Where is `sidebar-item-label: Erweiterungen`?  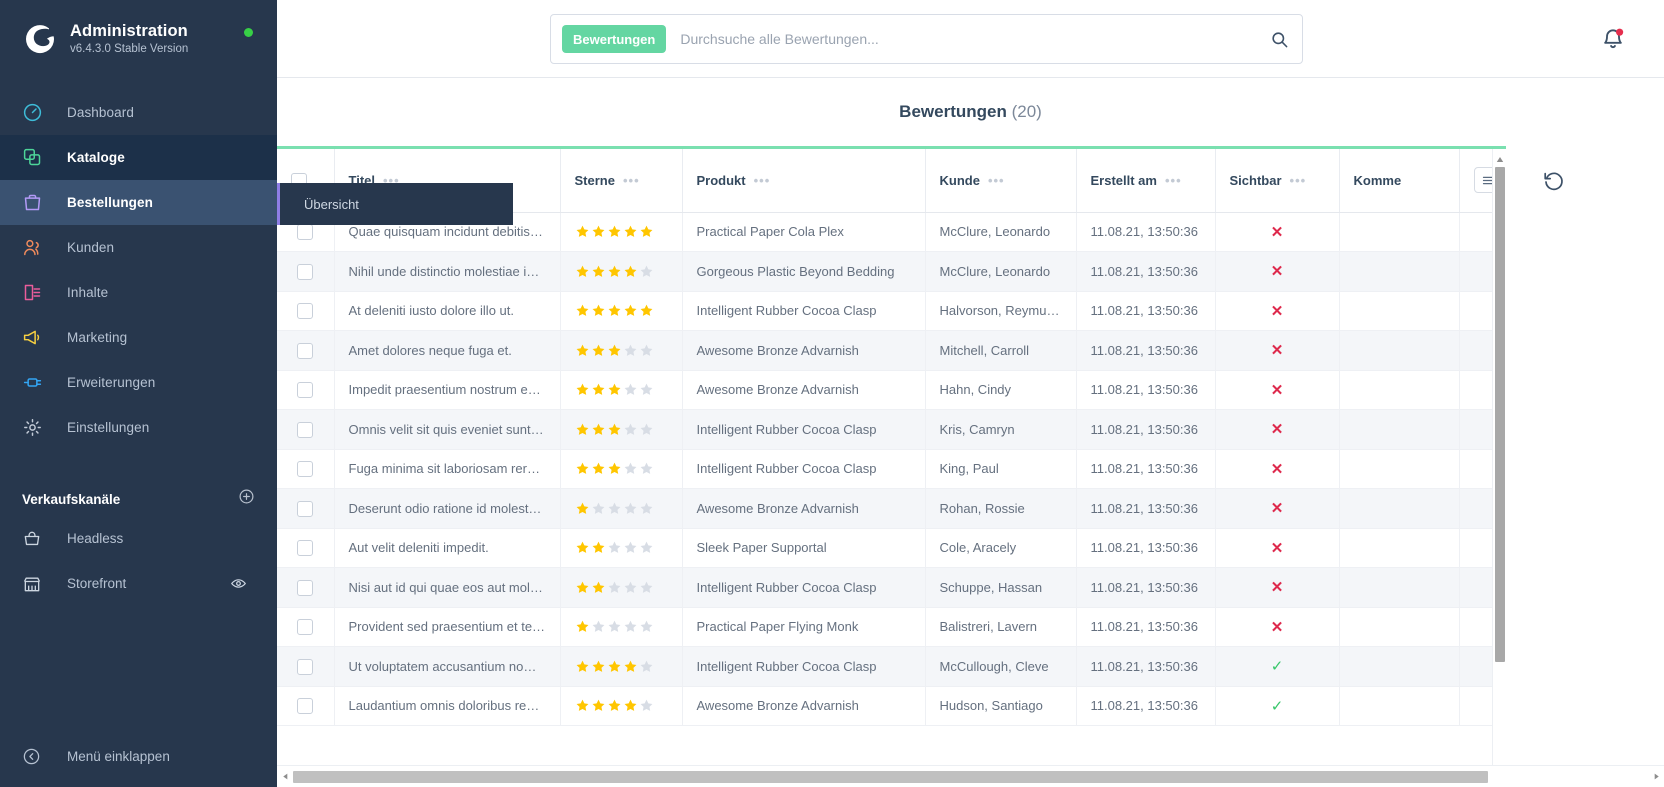
sidebar-item-label: Erweiterungen is located at coordinates (111, 382).